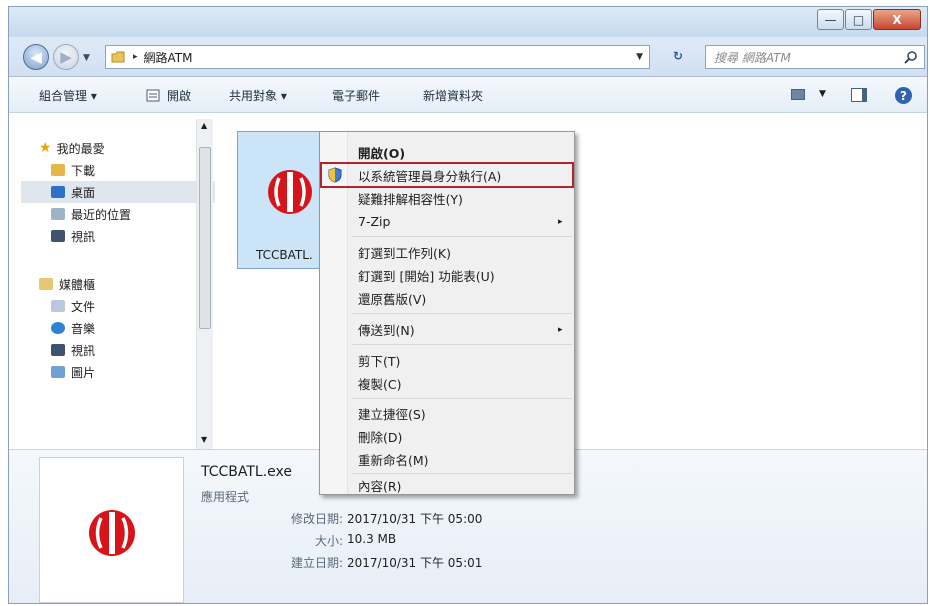  What do you see at coordinates (168, 57) in the screenshot?
I see `breadcrumb-current: 網路ATM` at bounding box center [168, 57].